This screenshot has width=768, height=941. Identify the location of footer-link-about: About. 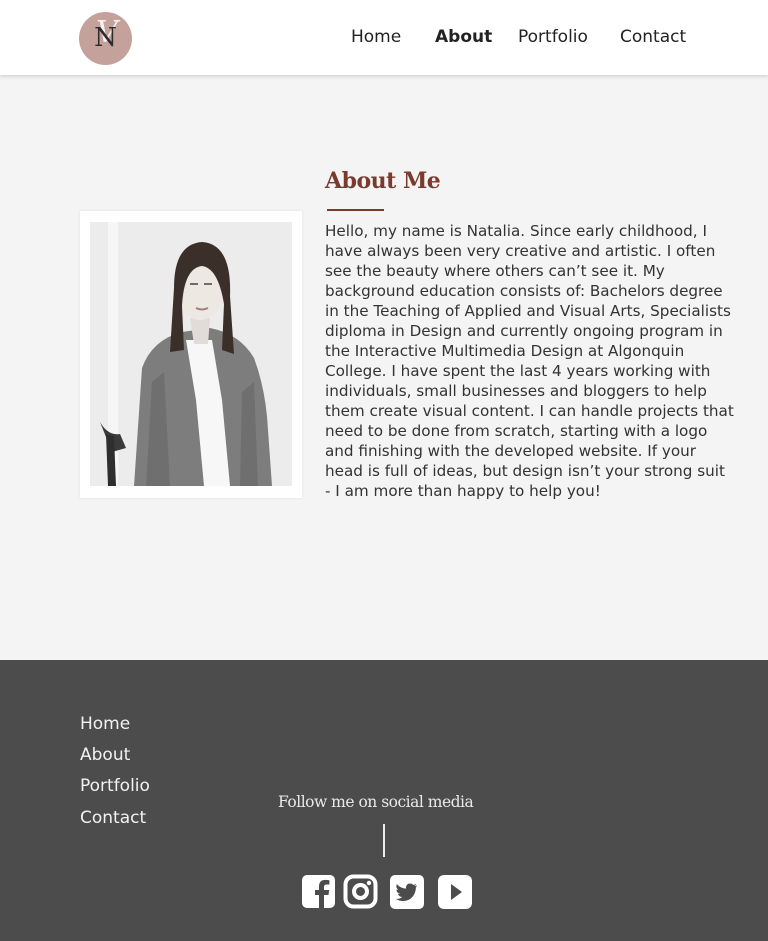
(105, 755).